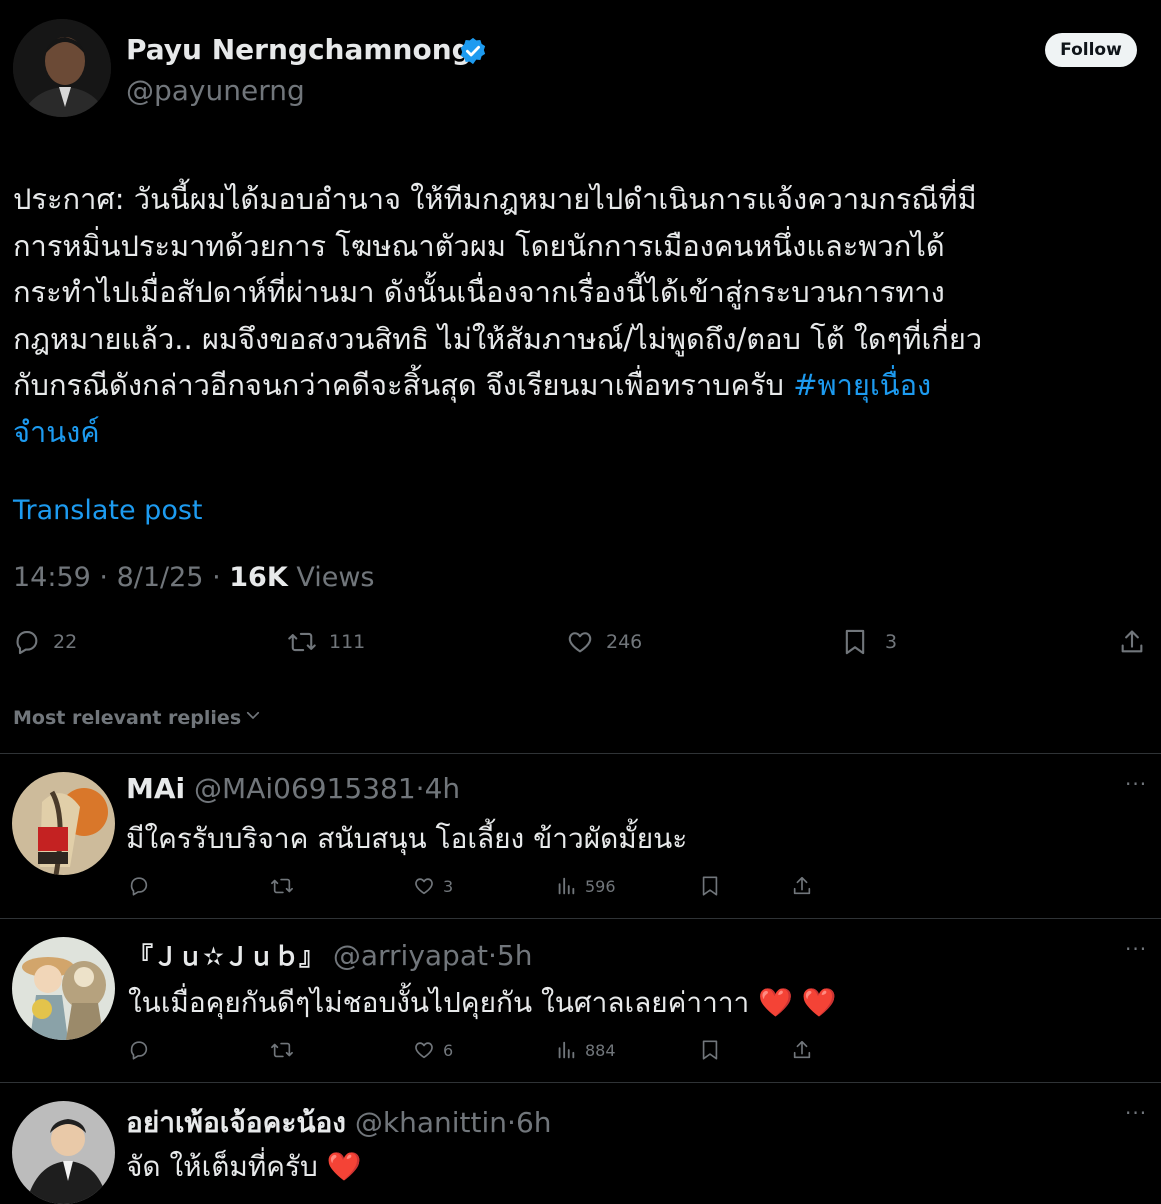 This screenshot has height=1204, width=1161. I want to click on follow-button: Follow, so click(1091, 50).